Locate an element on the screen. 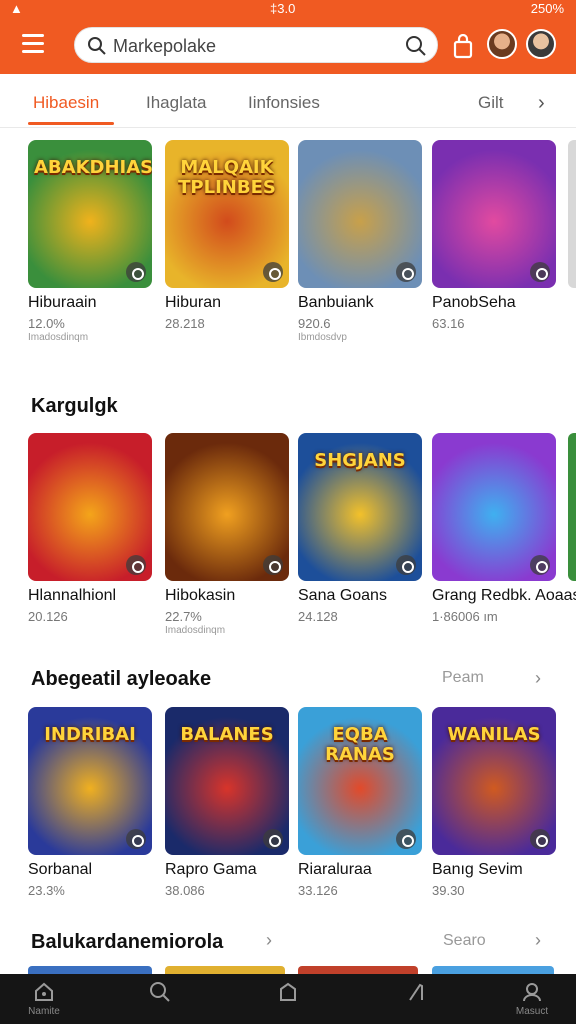 This screenshot has width=576, height=1024. game-card: SHGJANS Sana Goans 24.128 is located at coordinates (360, 529).